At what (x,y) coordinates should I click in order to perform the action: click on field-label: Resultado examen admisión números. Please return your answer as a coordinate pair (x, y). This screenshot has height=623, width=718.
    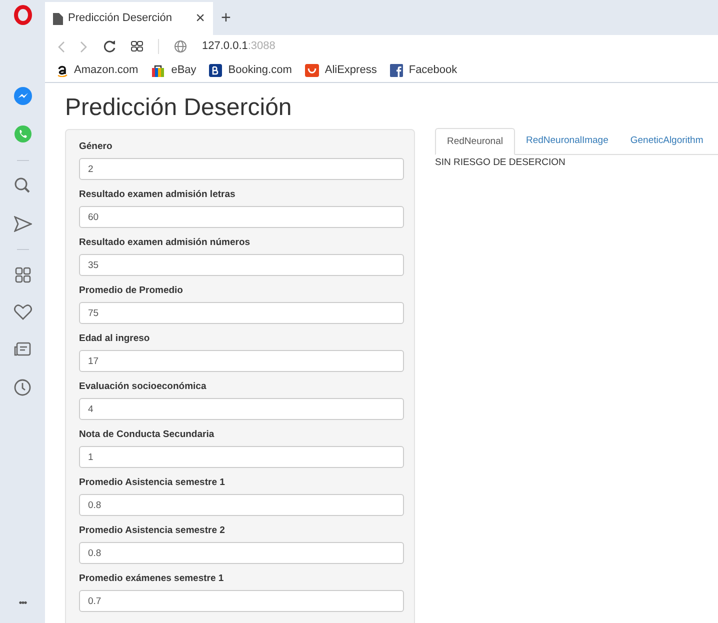
    Looking at the image, I should click on (164, 243).